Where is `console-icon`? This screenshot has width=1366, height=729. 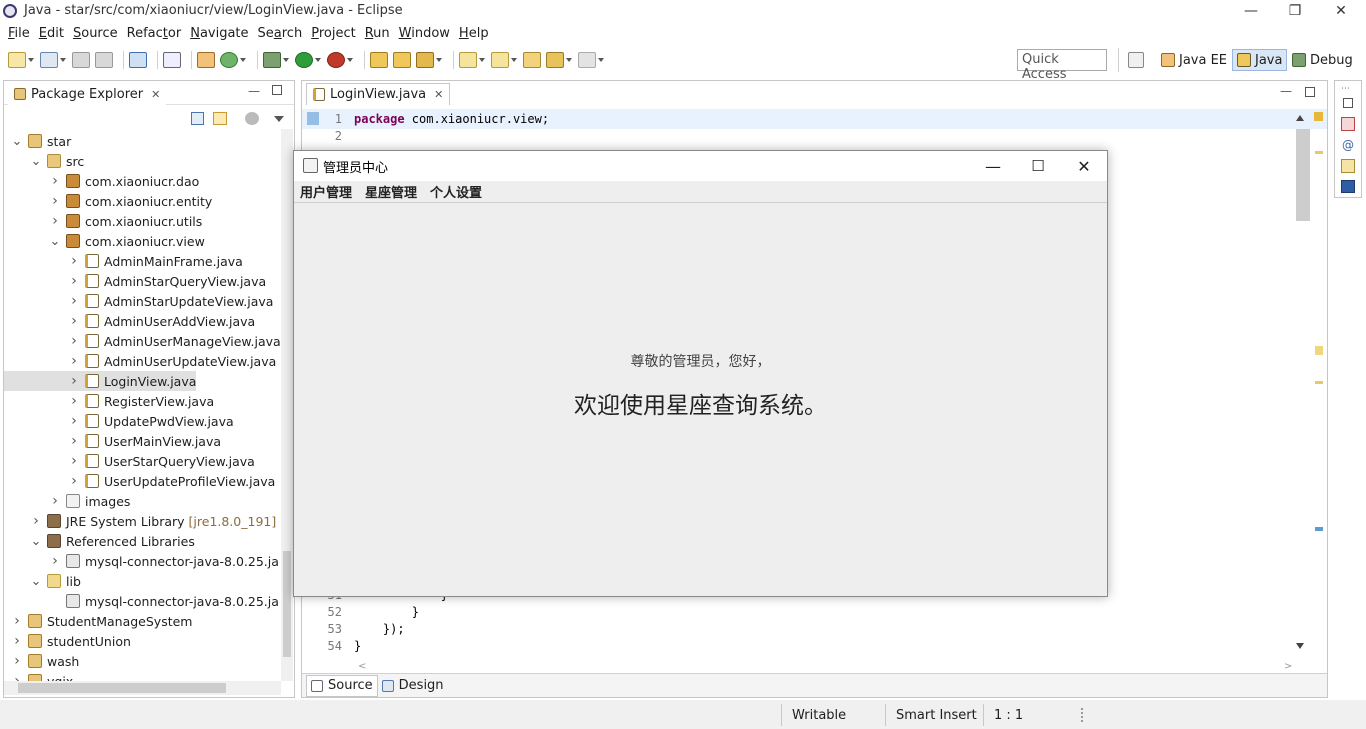
console-icon is located at coordinates (1348, 186).